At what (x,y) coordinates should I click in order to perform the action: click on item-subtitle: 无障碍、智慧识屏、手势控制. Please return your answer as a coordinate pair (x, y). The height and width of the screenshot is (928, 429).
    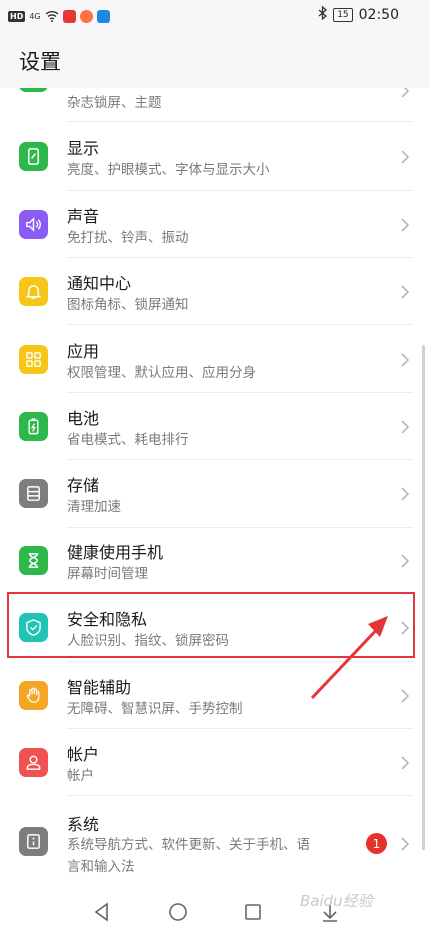
    Looking at the image, I should click on (155, 709).